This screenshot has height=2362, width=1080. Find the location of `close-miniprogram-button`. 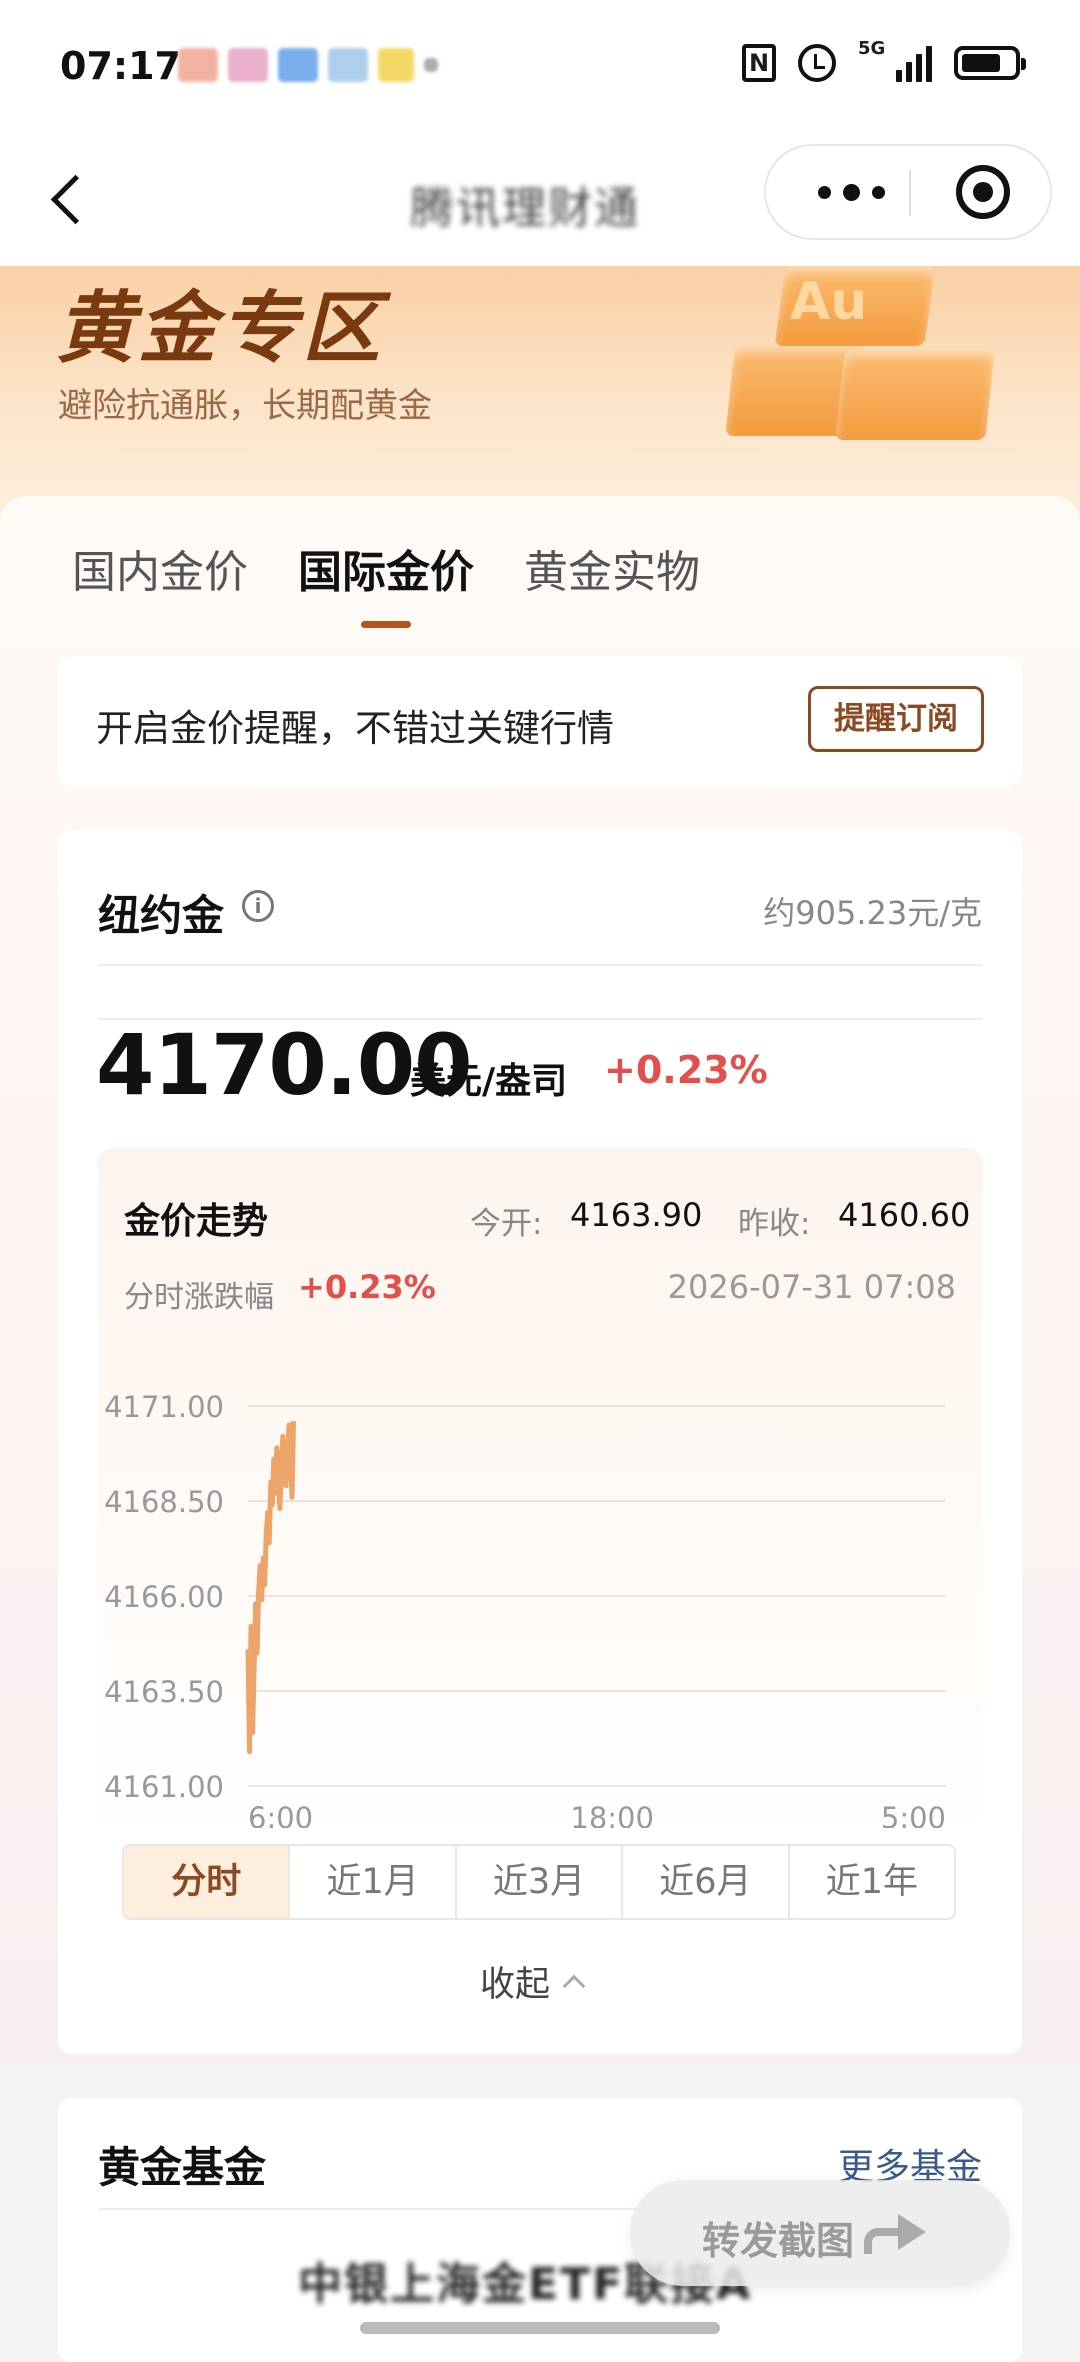

close-miniprogram-button is located at coordinates (983, 192).